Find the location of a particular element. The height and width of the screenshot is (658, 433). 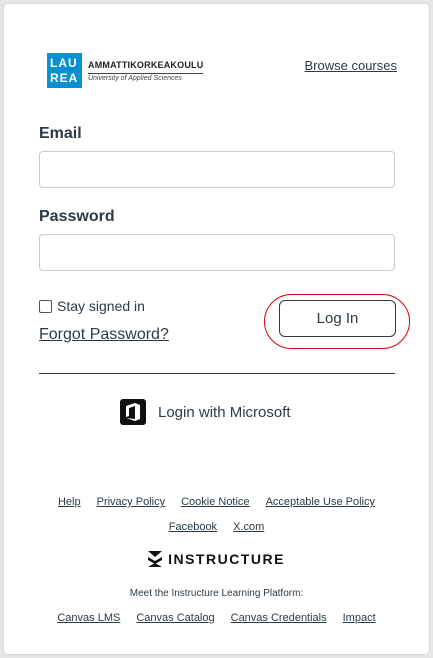

x-link: X.com is located at coordinates (248, 527).